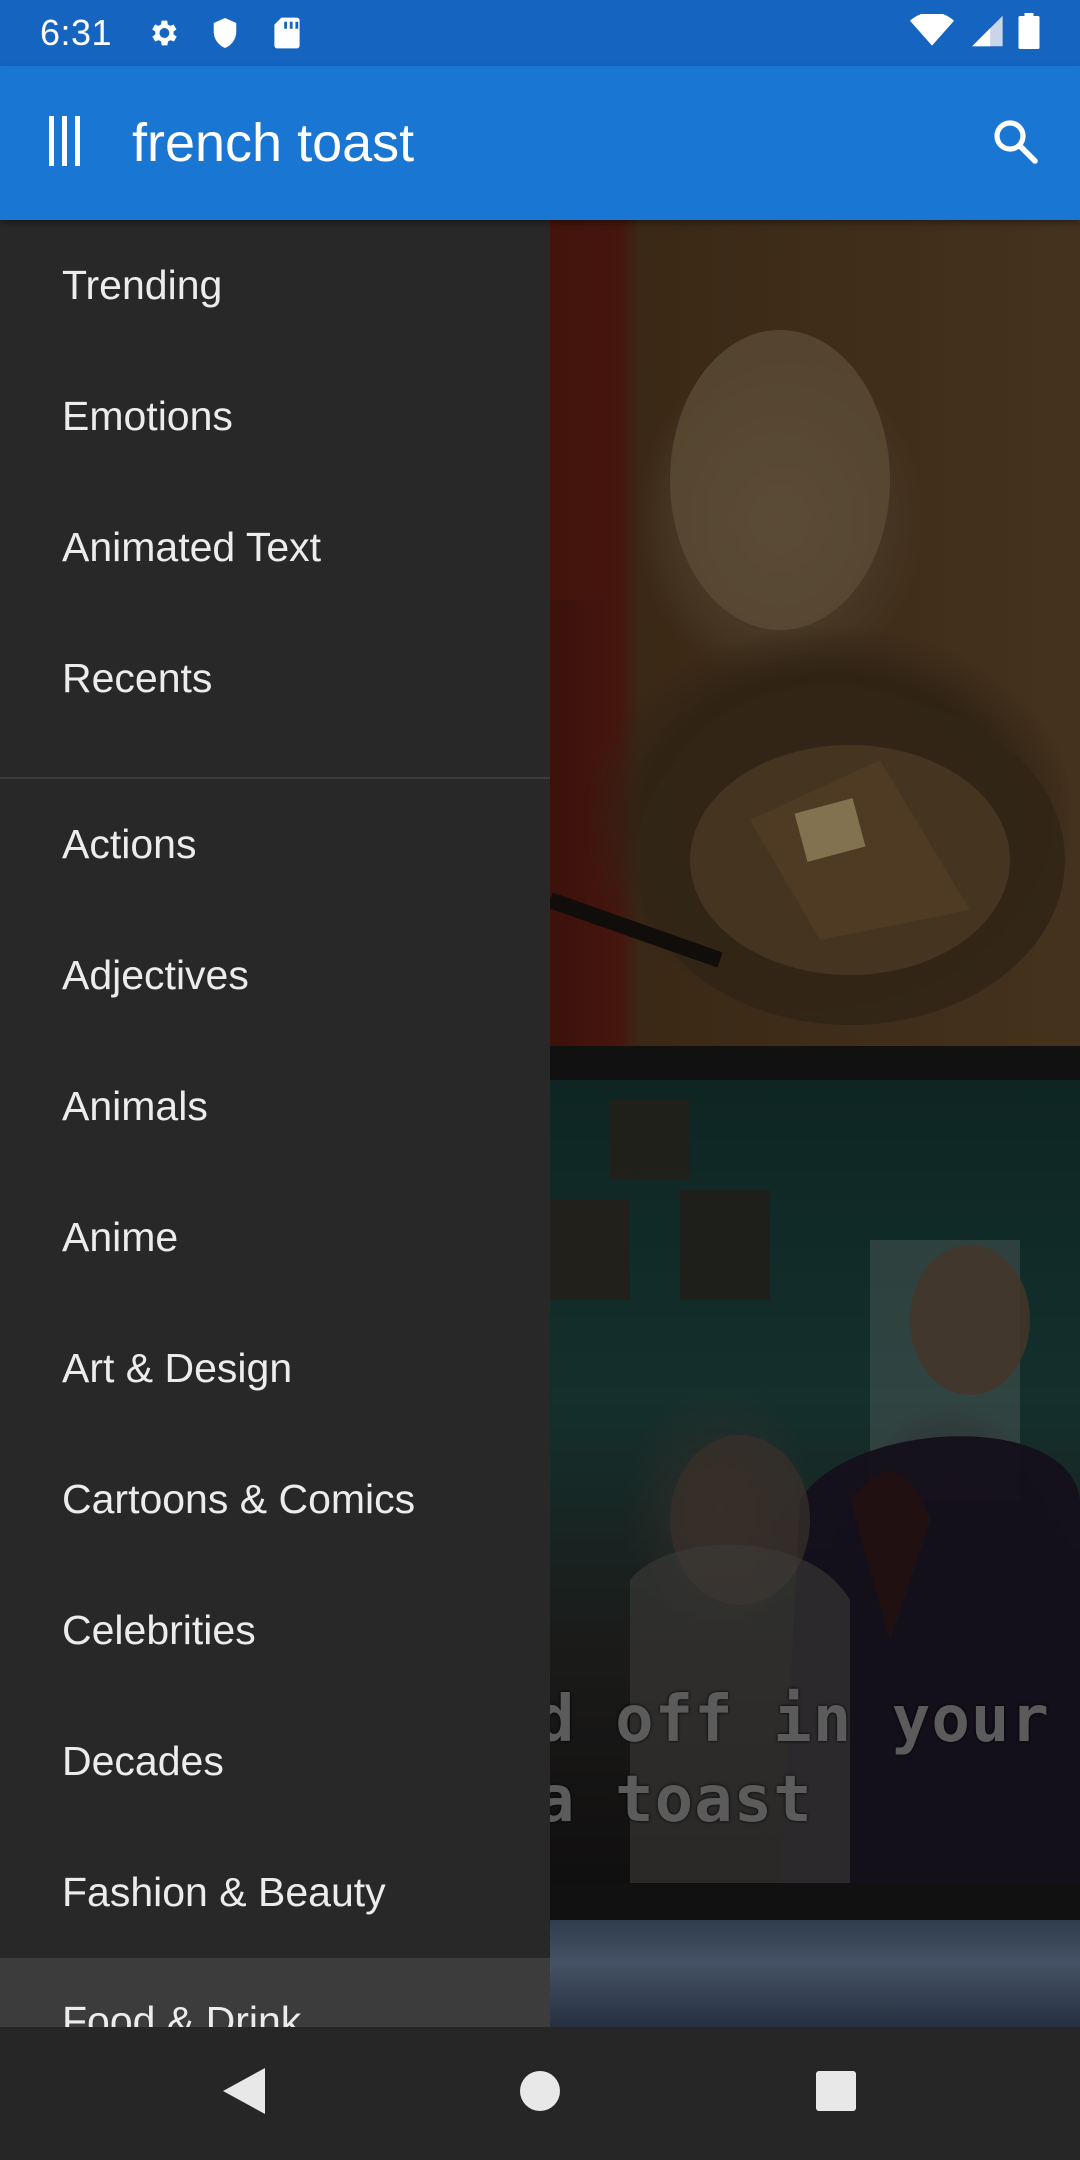 Image resolution: width=1080 pixels, height=2160 pixels. I want to click on recents-button, so click(836, 2093).